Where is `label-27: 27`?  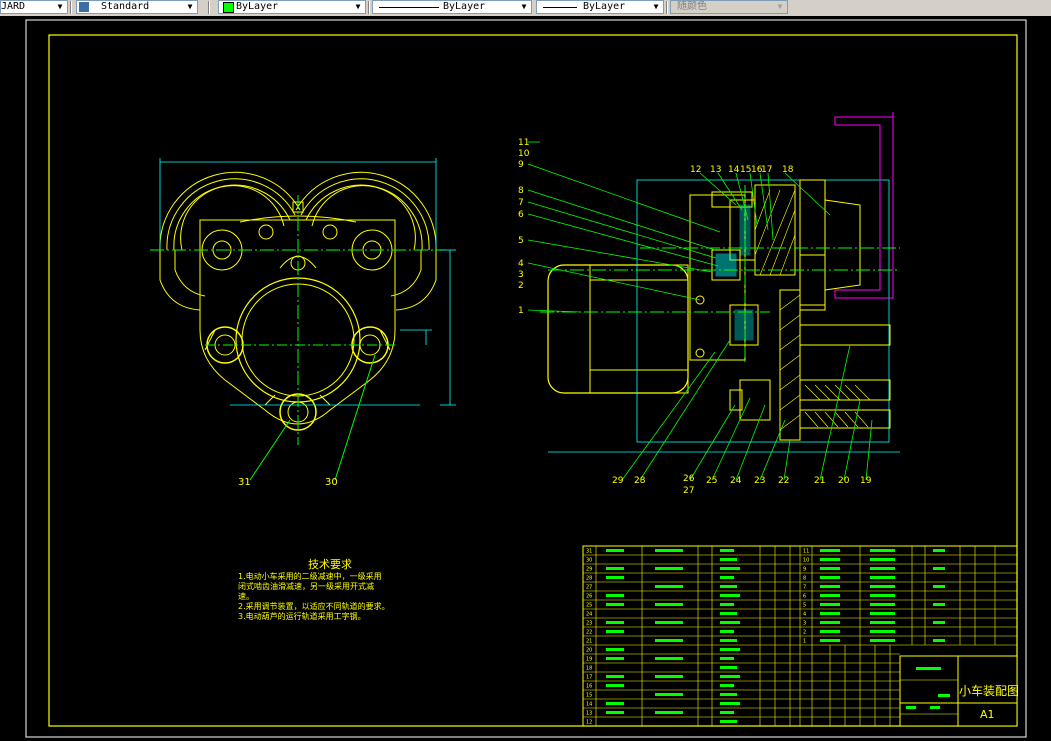 label-27: 27 is located at coordinates (688, 491).